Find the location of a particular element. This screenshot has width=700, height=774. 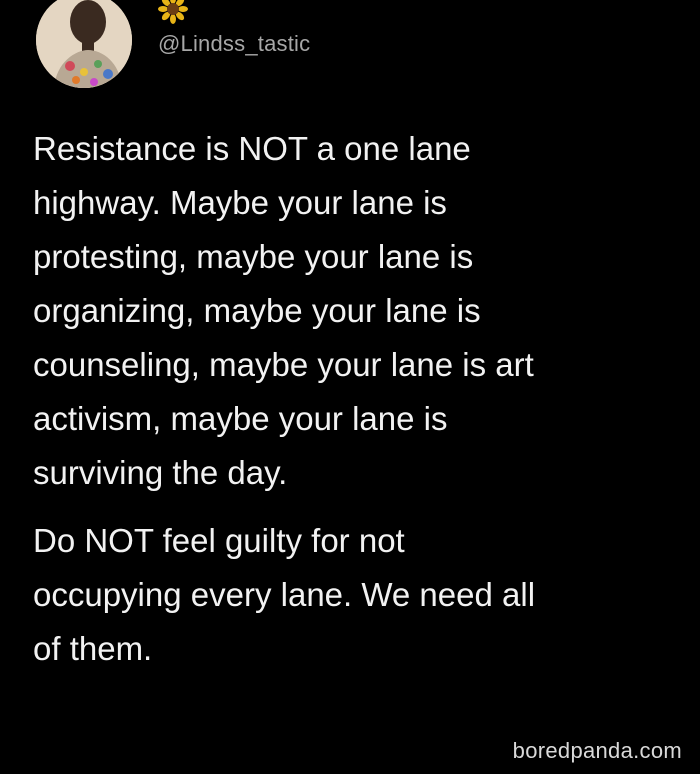

user-handle: @Lindss_tastic is located at coordinates (234, 44).